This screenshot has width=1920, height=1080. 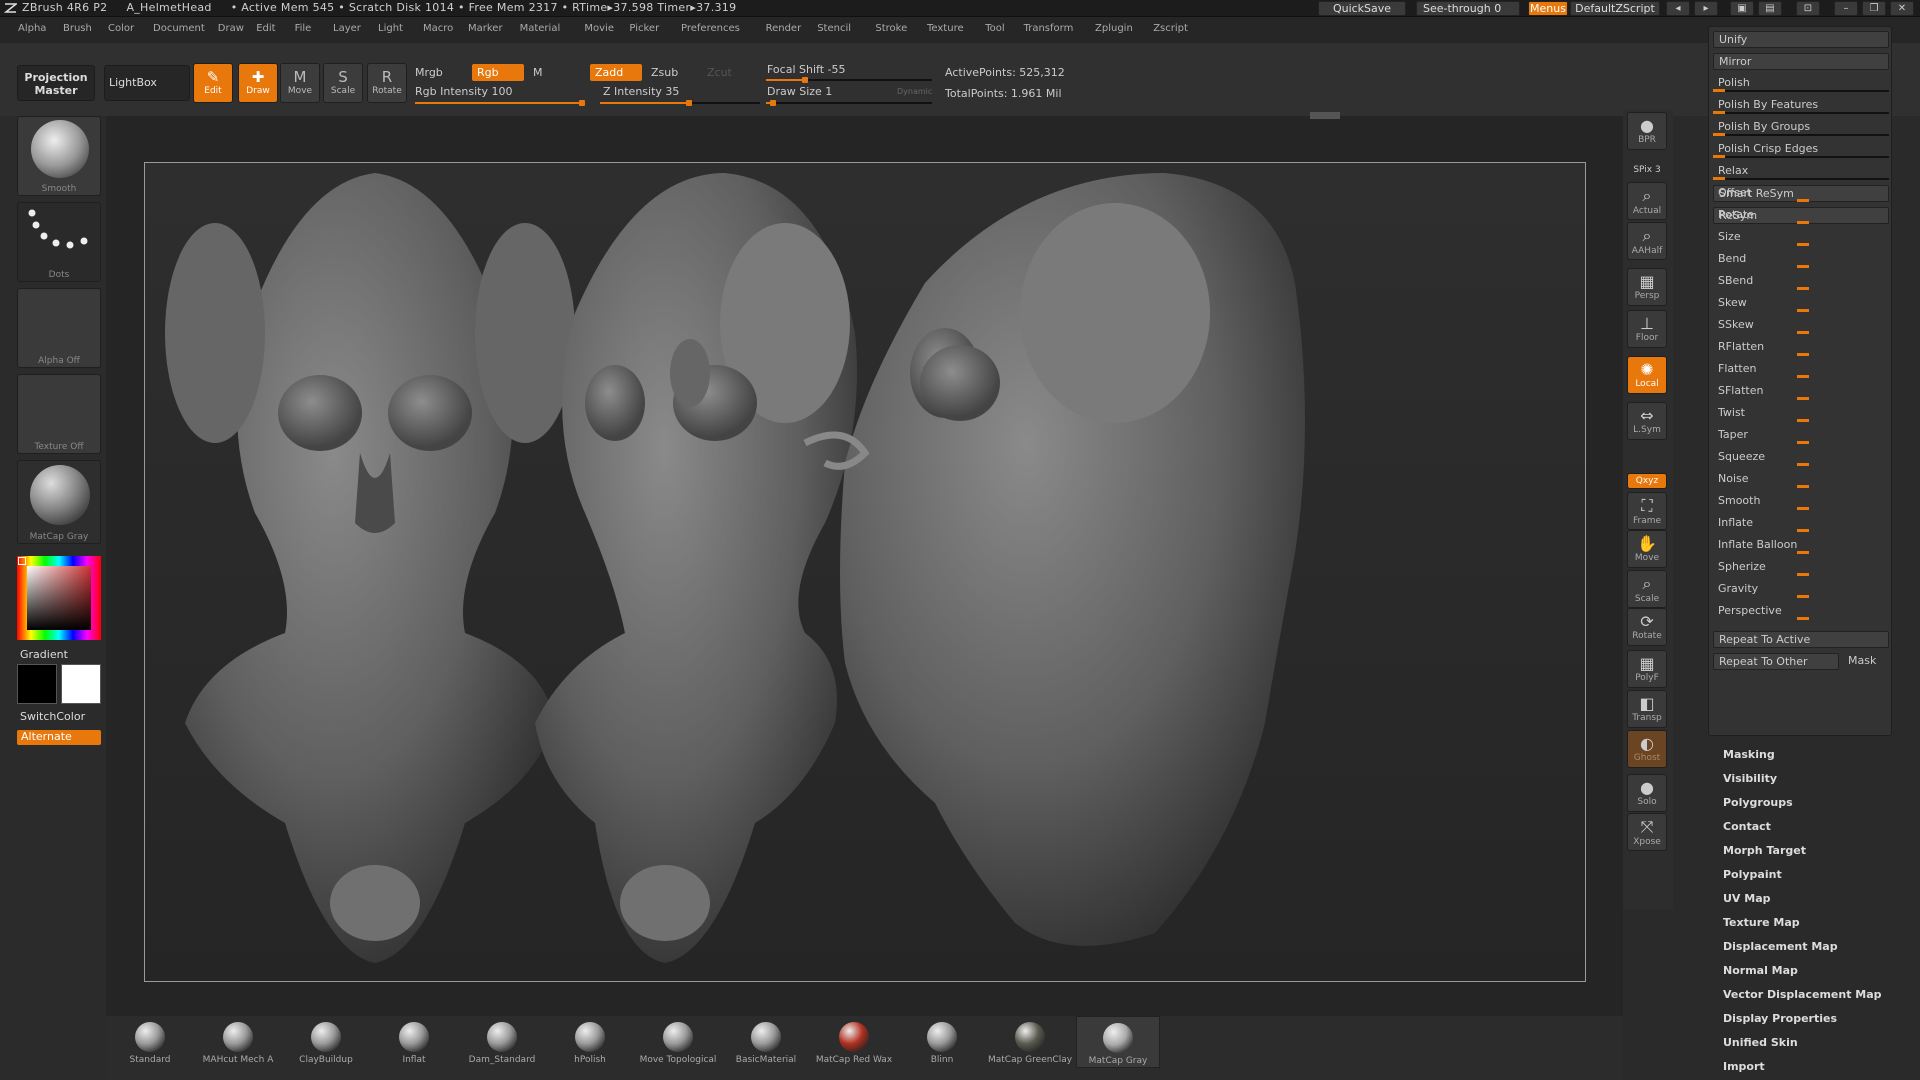 I want to click on tool-move-button: ✋ Move, so click(x=1647, y=549).